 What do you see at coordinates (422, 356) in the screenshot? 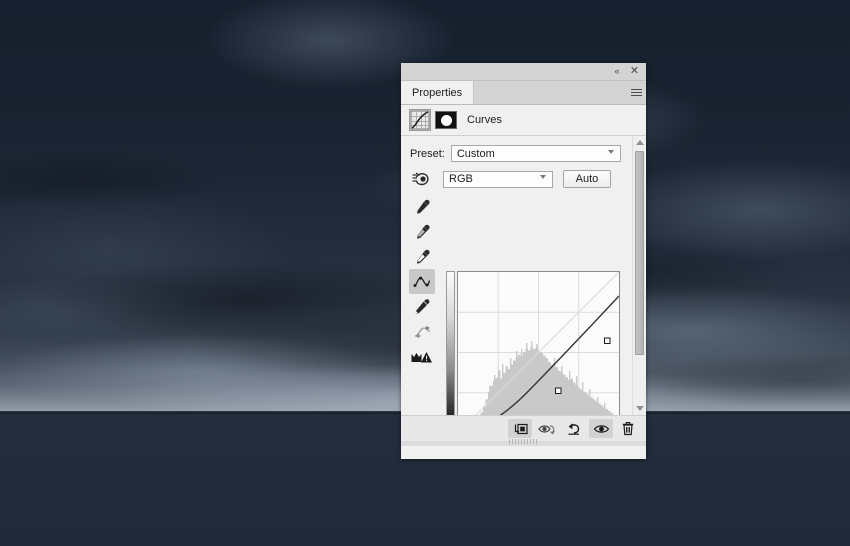
I see `clipping-warning-icon` at bounding box center [422, 356].